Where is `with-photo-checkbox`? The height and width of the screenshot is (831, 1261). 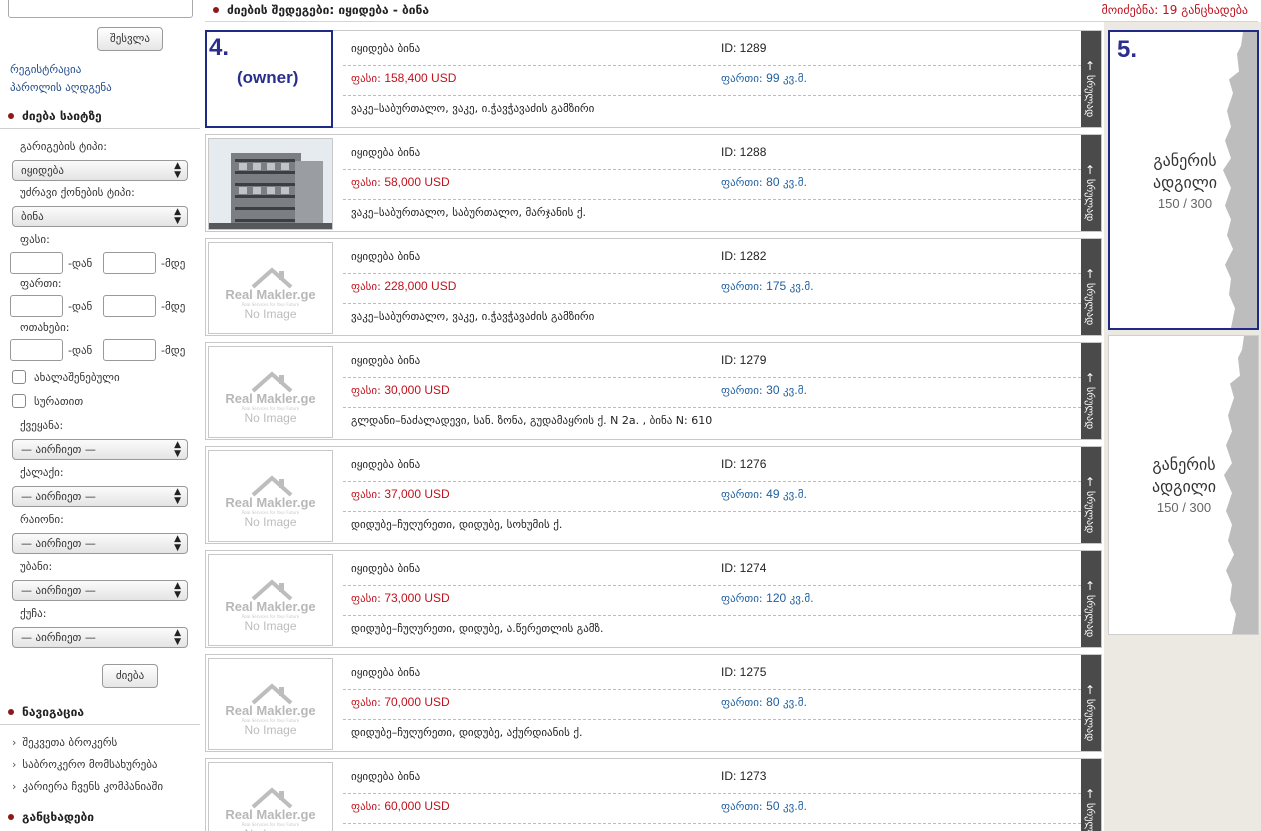
with-photo-checkbox is located at coordinates (19, 401).